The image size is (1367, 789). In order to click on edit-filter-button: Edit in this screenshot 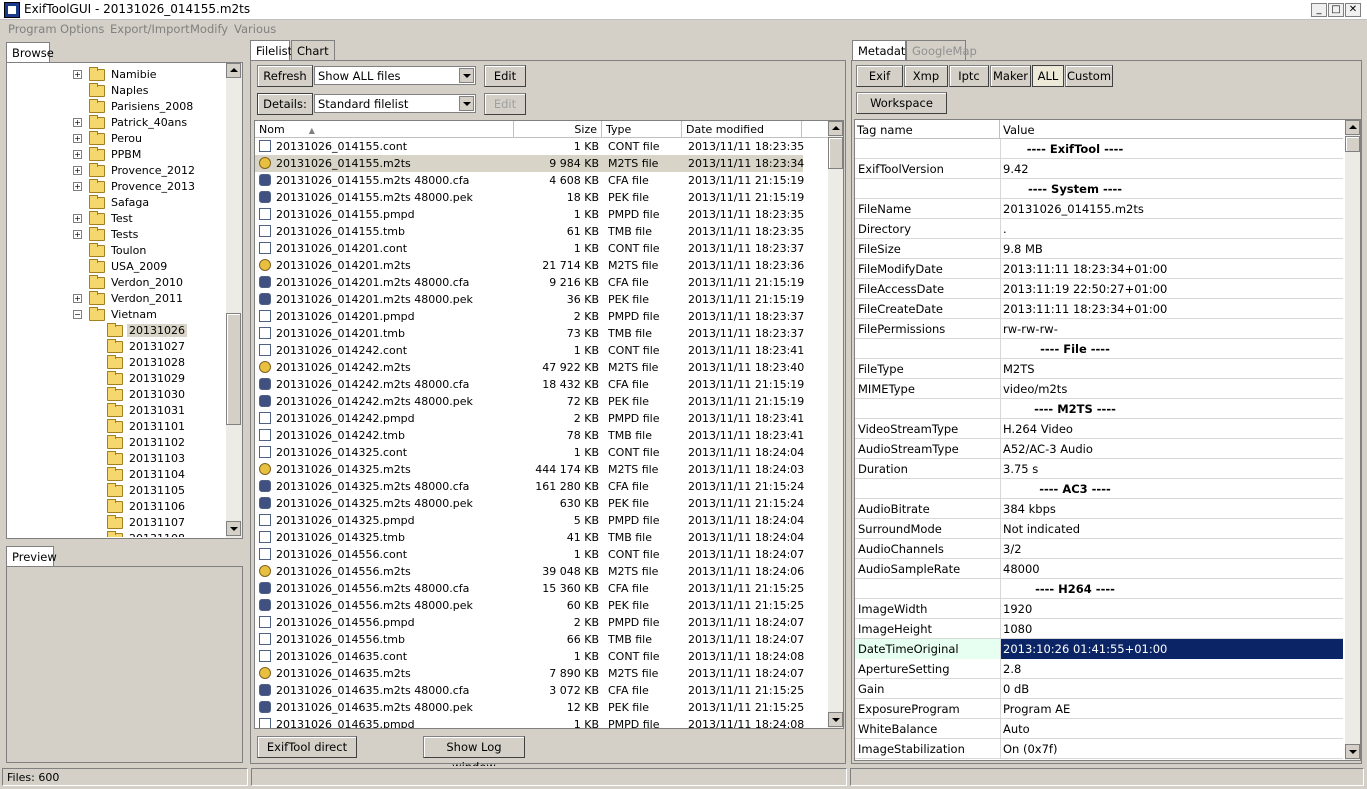, I will do `click(505, 76)`.